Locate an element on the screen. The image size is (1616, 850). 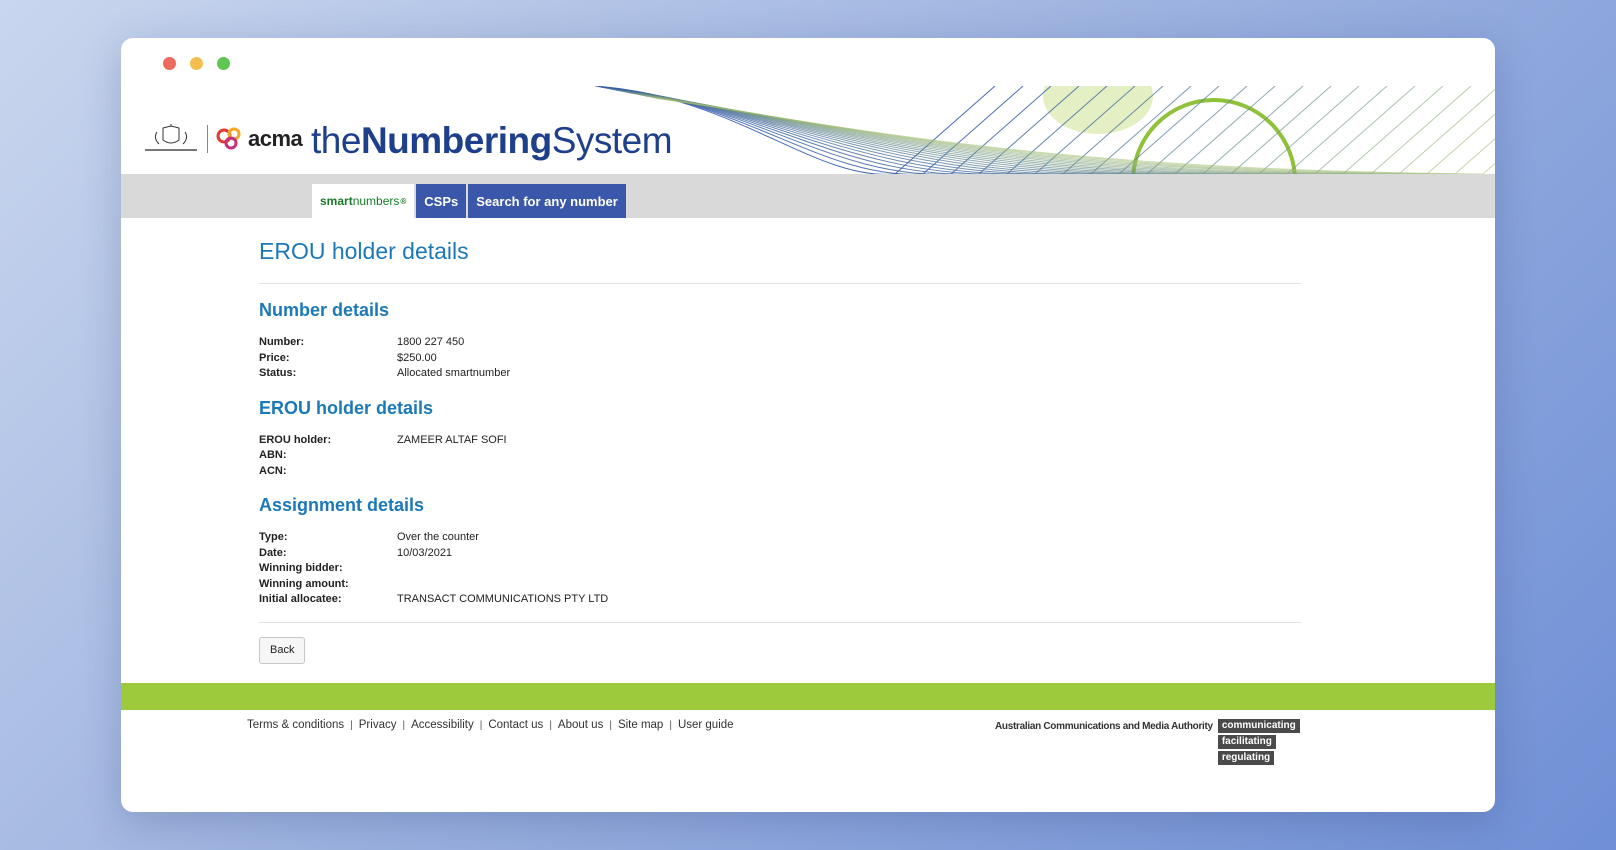
nav-tabs: smart numbers ® CSPs Search for any number is located at coordinates (469, 201).